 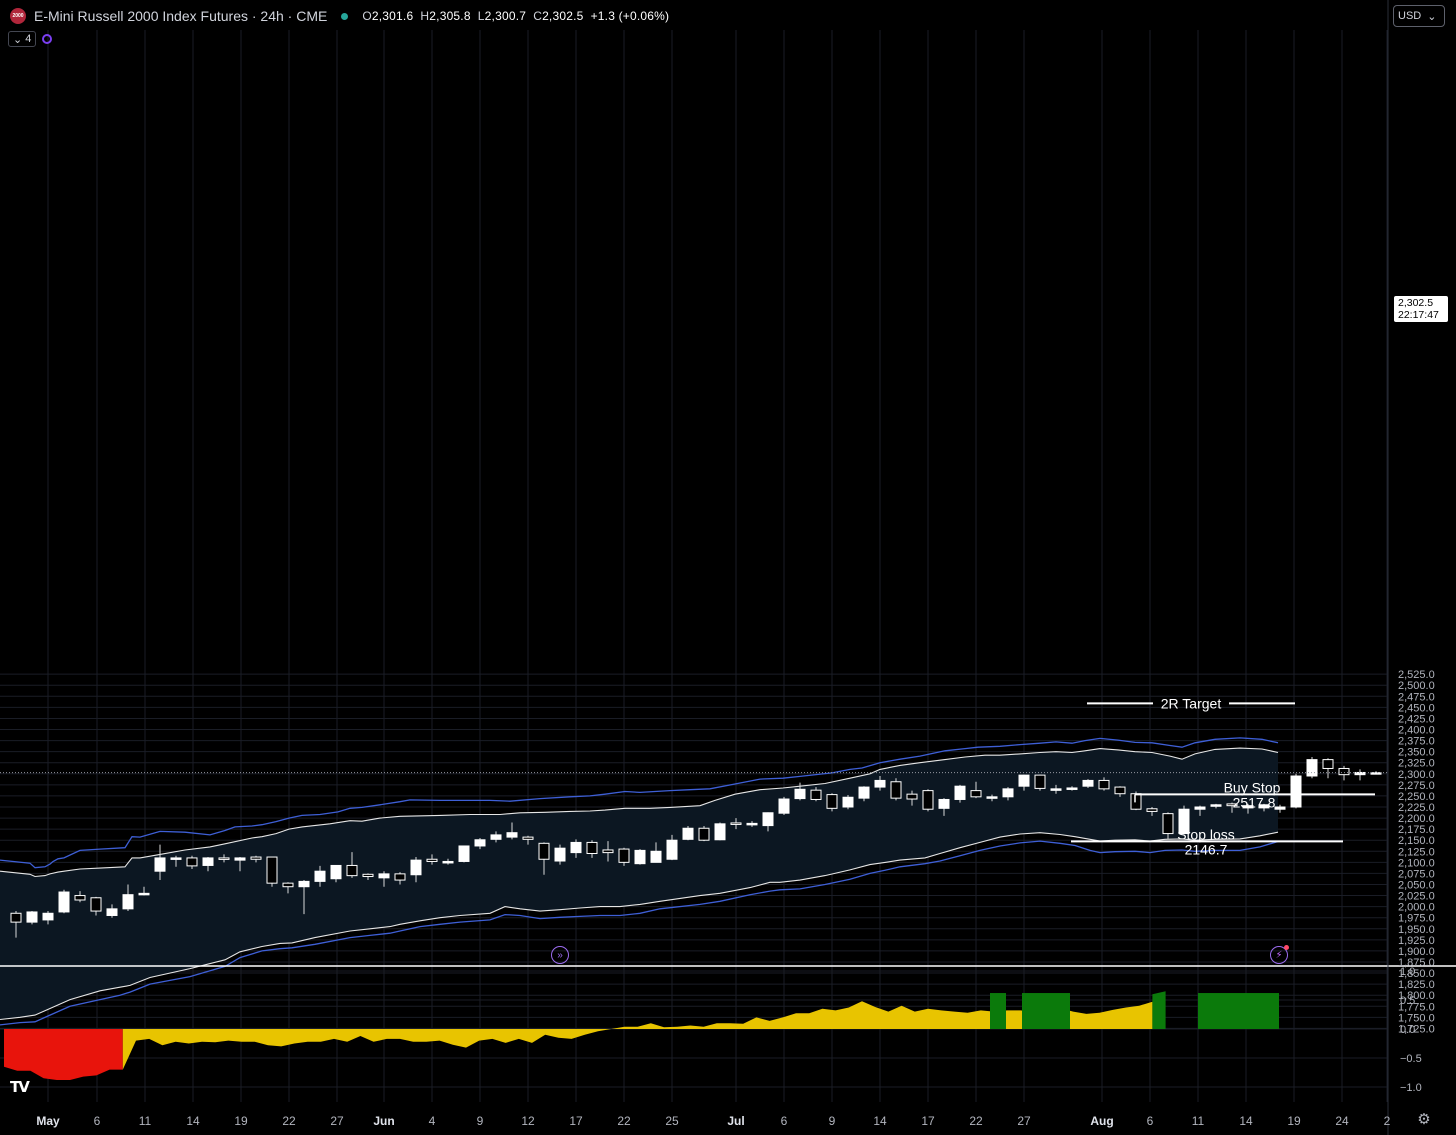 I want to click on flash-icon: ⚡, so click(x=1279, y=954).